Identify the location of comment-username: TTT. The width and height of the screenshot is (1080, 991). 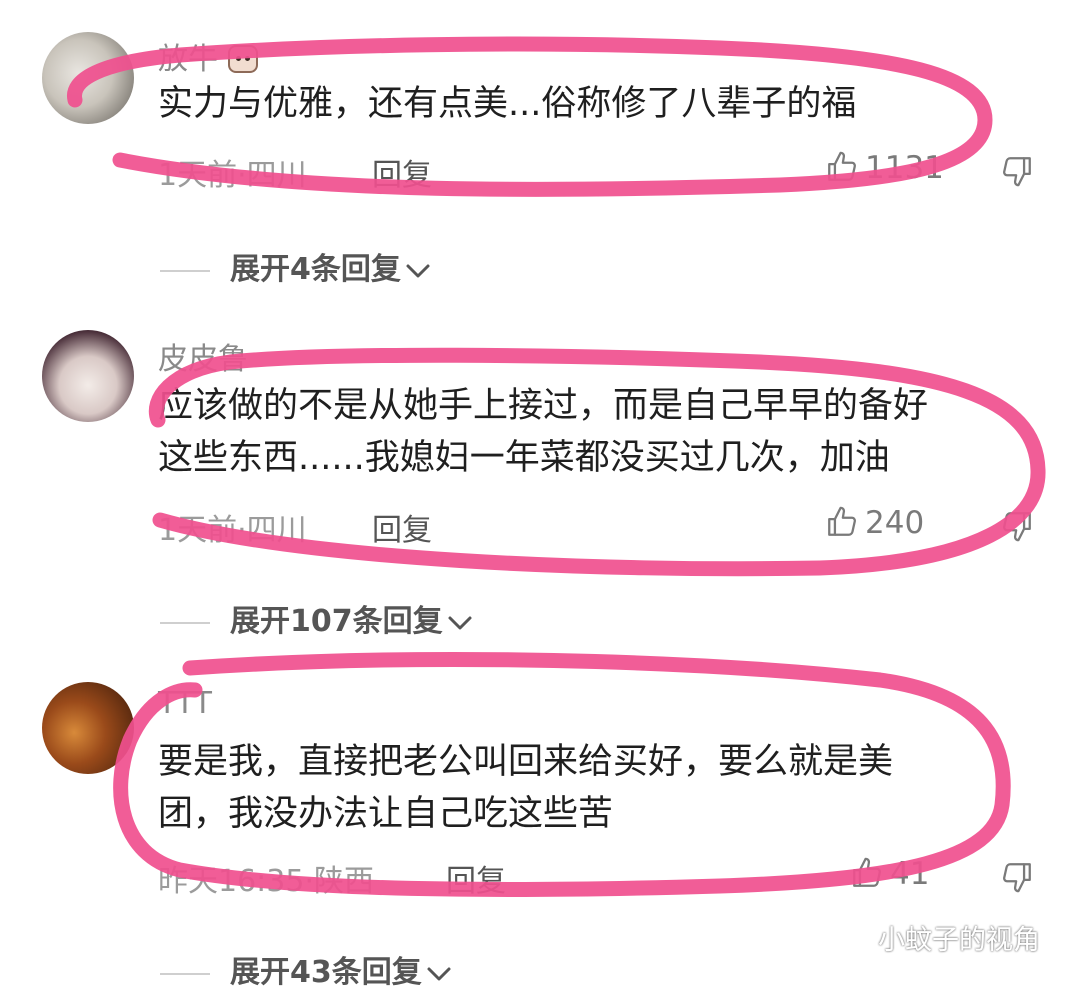
(185, 703).